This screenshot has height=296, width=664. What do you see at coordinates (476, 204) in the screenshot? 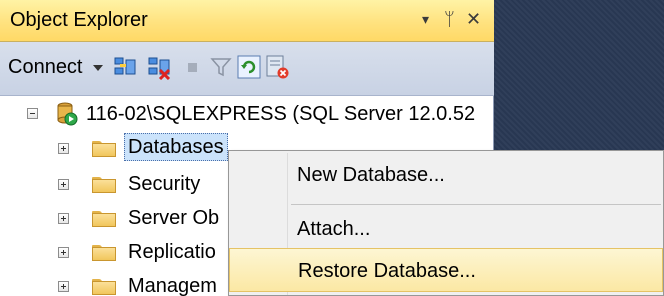
I see `menu-separator` at bounding box center [476, 204].